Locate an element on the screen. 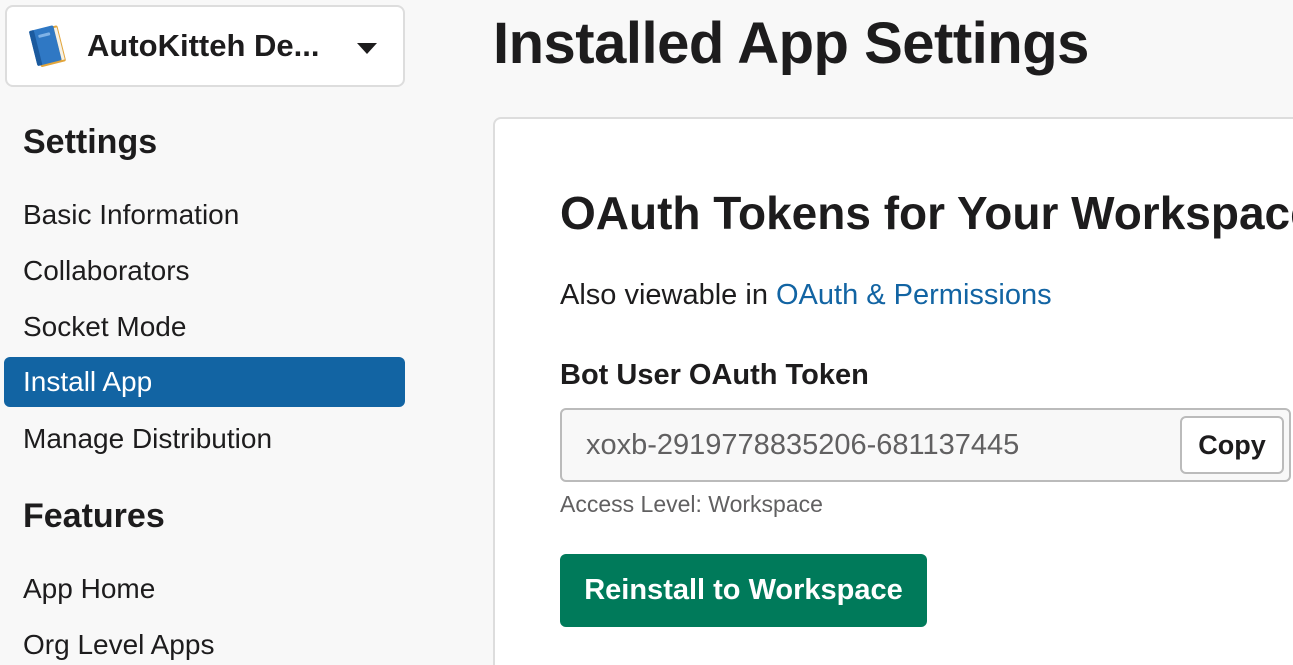 This screenshot has height=665, width=1293. token-label: Bot User OAuth Token is located at coordinates (714, 375).